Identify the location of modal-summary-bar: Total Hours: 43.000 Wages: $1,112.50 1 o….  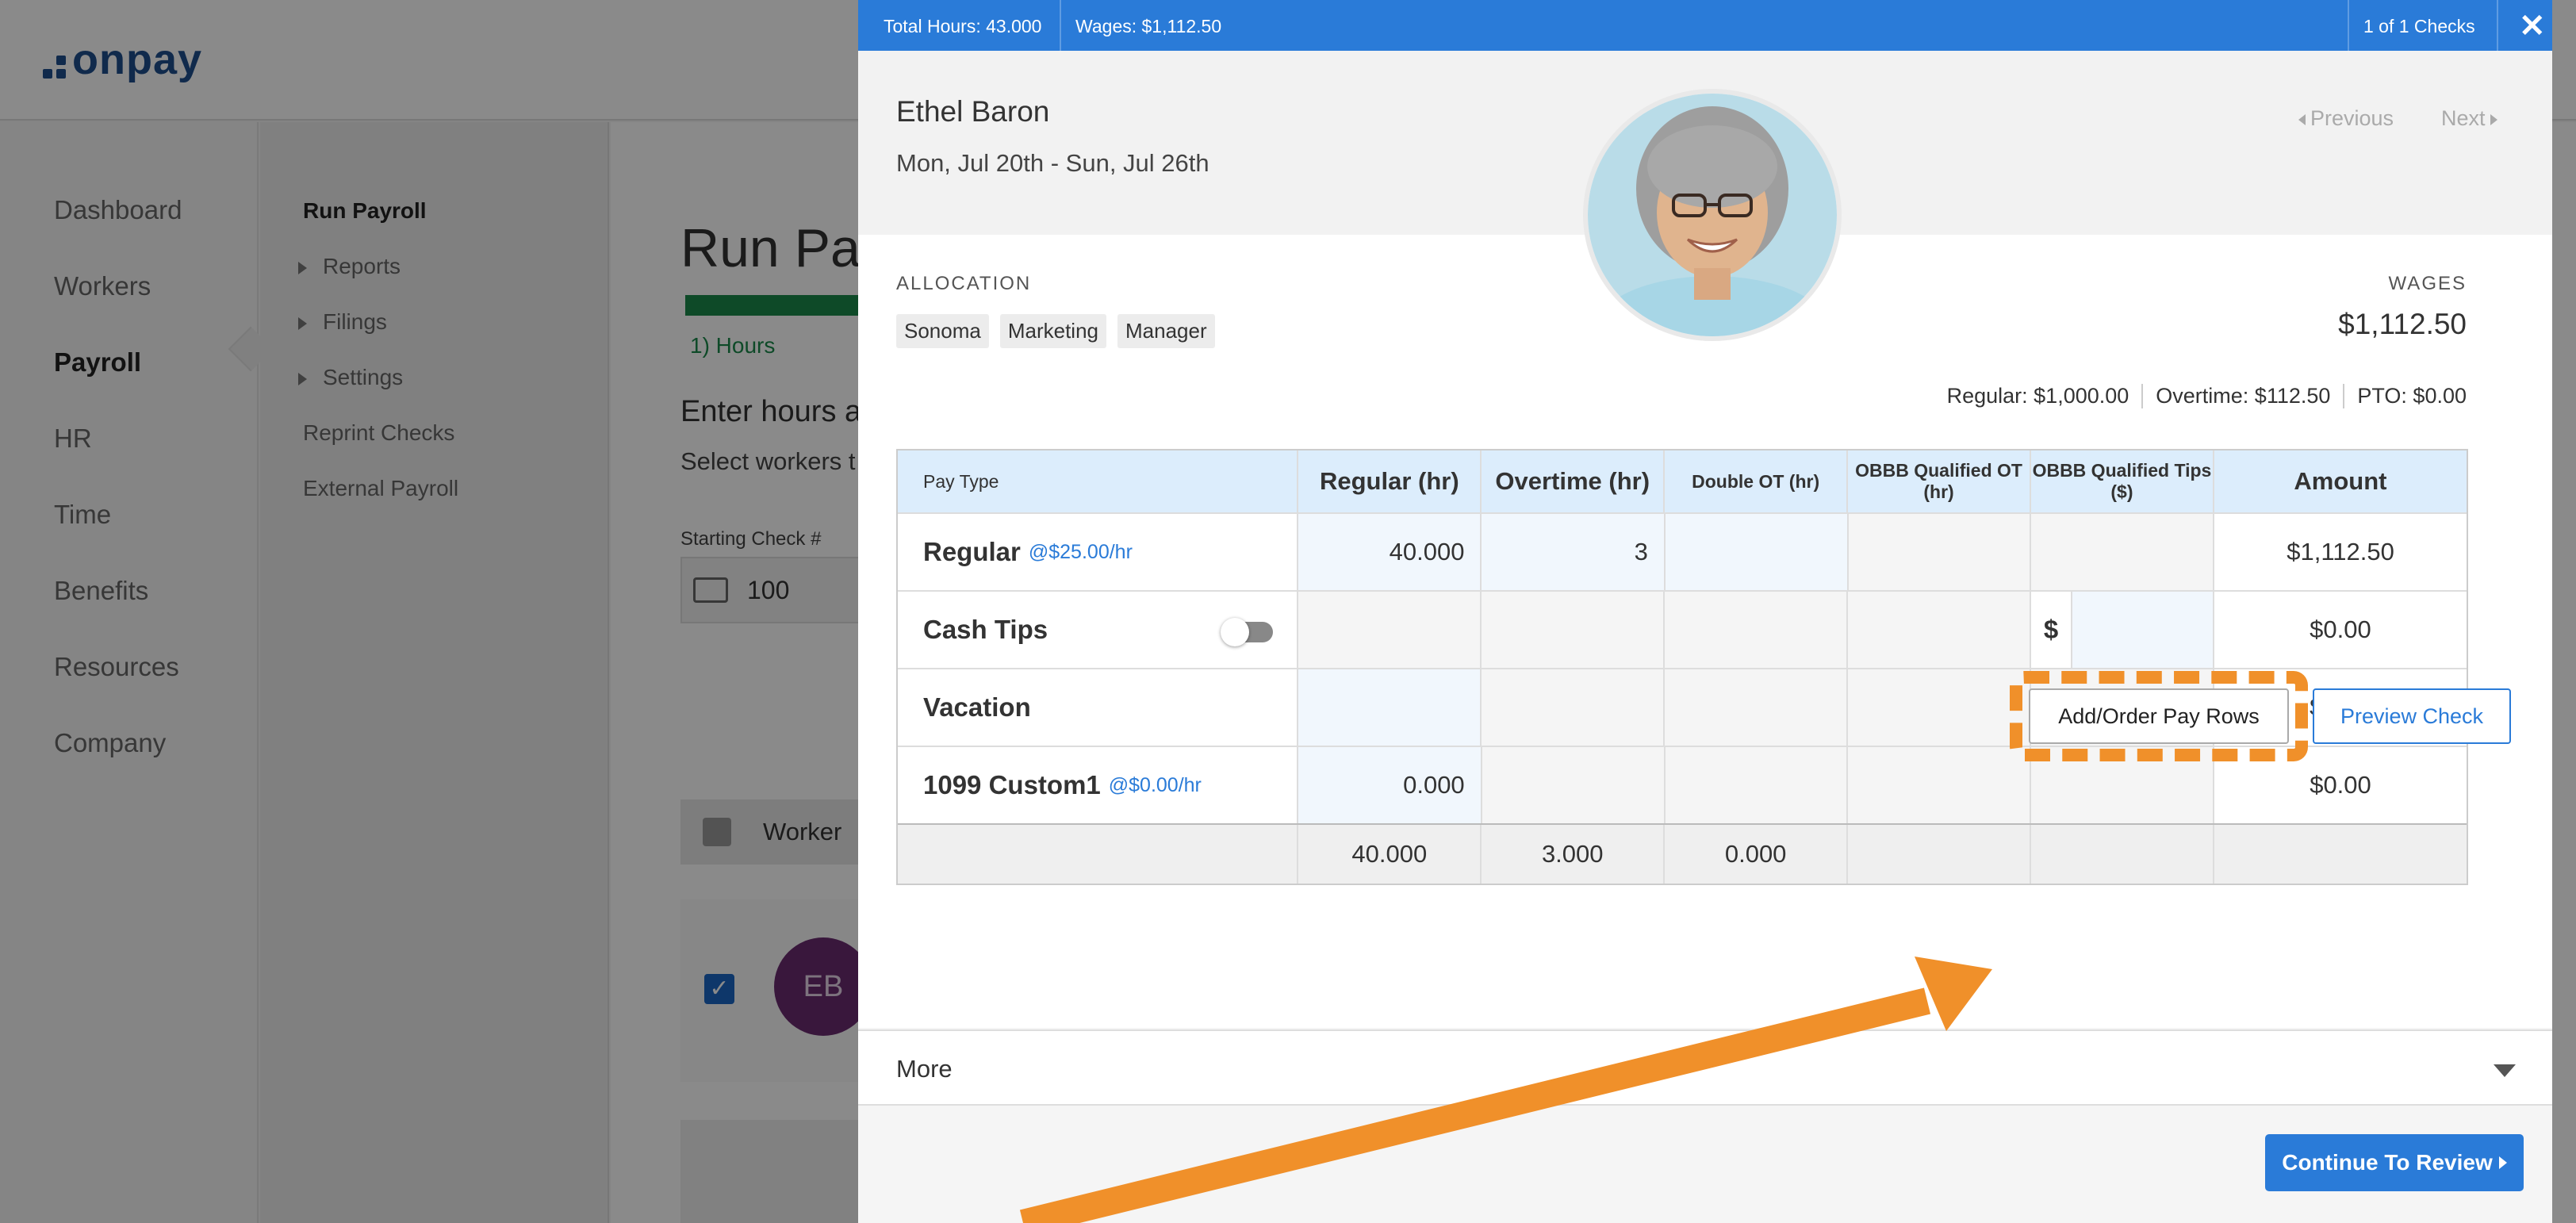
(1705, 25).